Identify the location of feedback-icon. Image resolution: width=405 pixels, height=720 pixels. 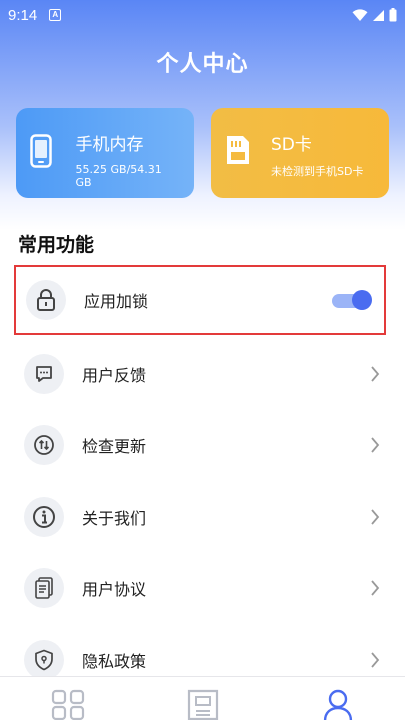
(44, 374).